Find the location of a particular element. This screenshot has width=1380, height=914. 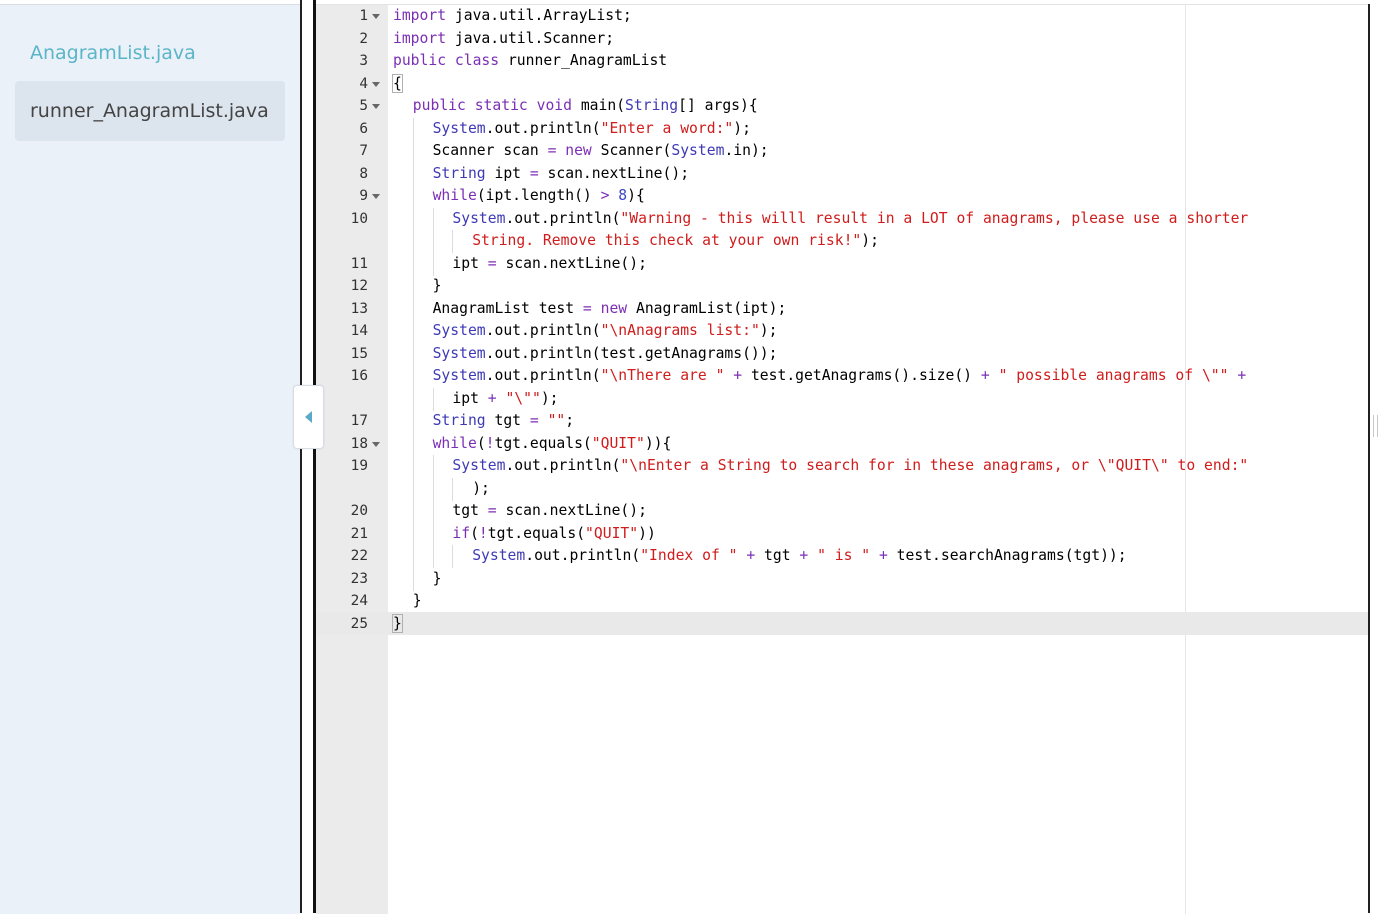

code-token: Scanner scan is located at coordinates (490, 150).